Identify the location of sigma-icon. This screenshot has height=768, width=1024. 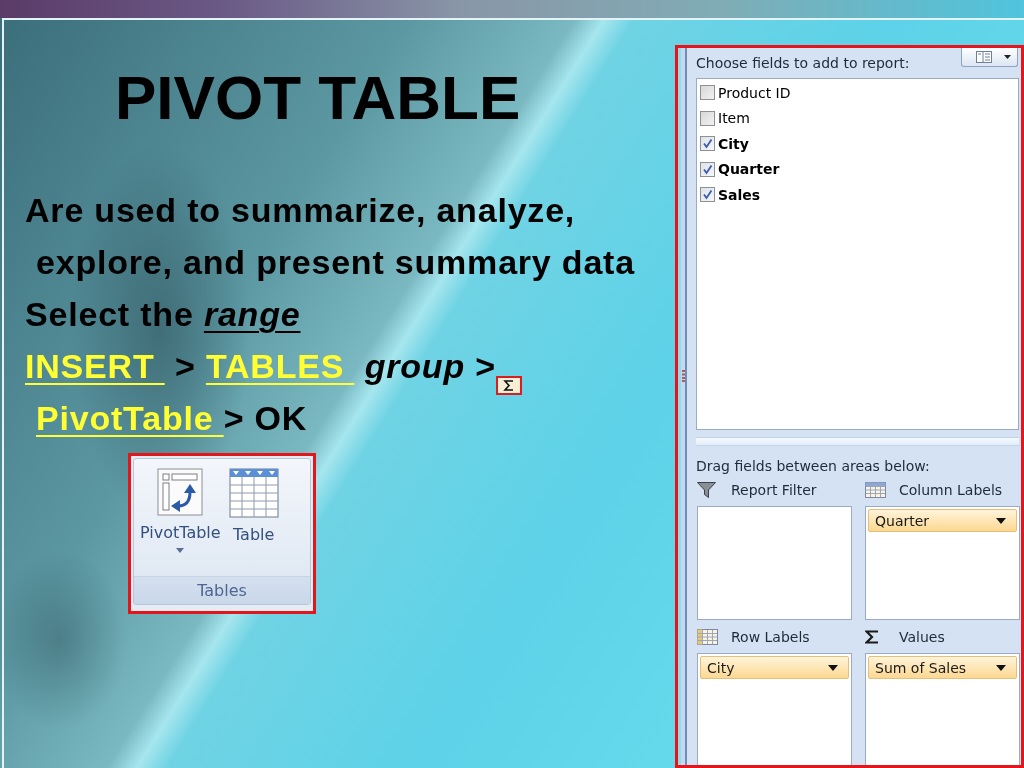
(872, 637).